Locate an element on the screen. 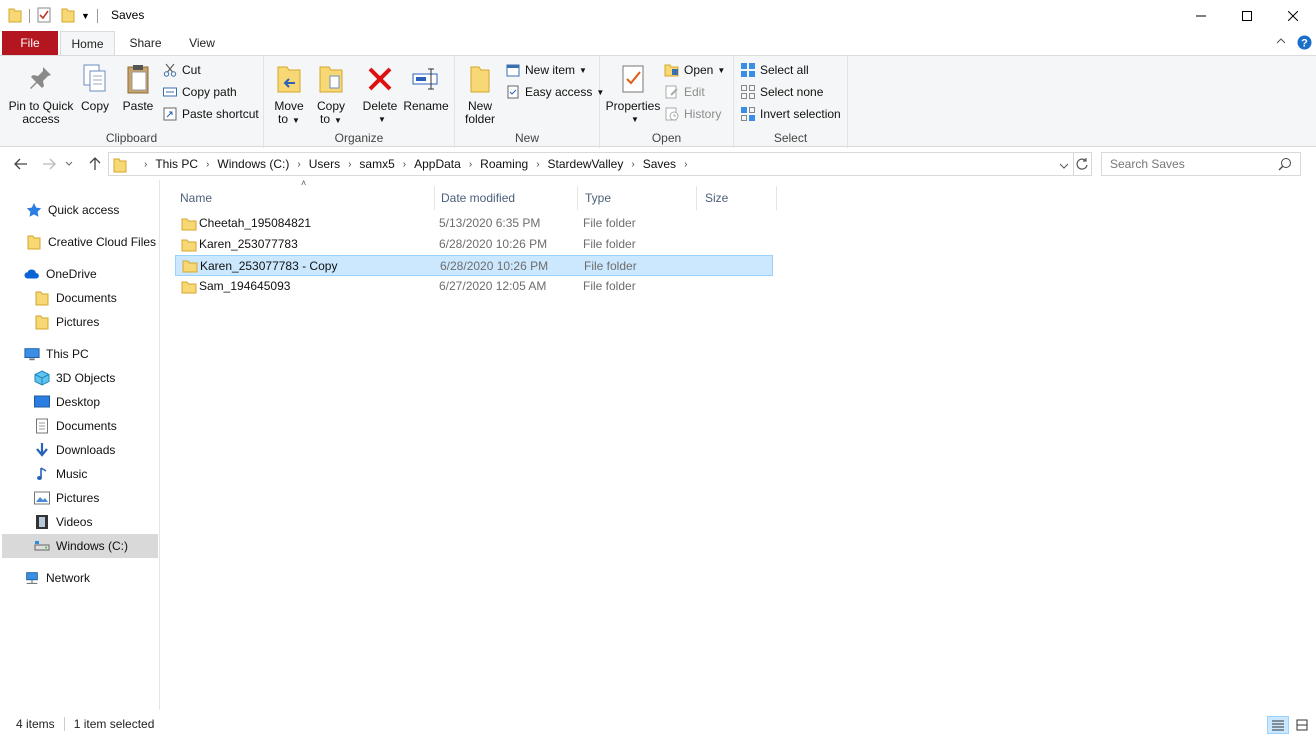  help-icon: ? is located at coordinates (1304, 44).